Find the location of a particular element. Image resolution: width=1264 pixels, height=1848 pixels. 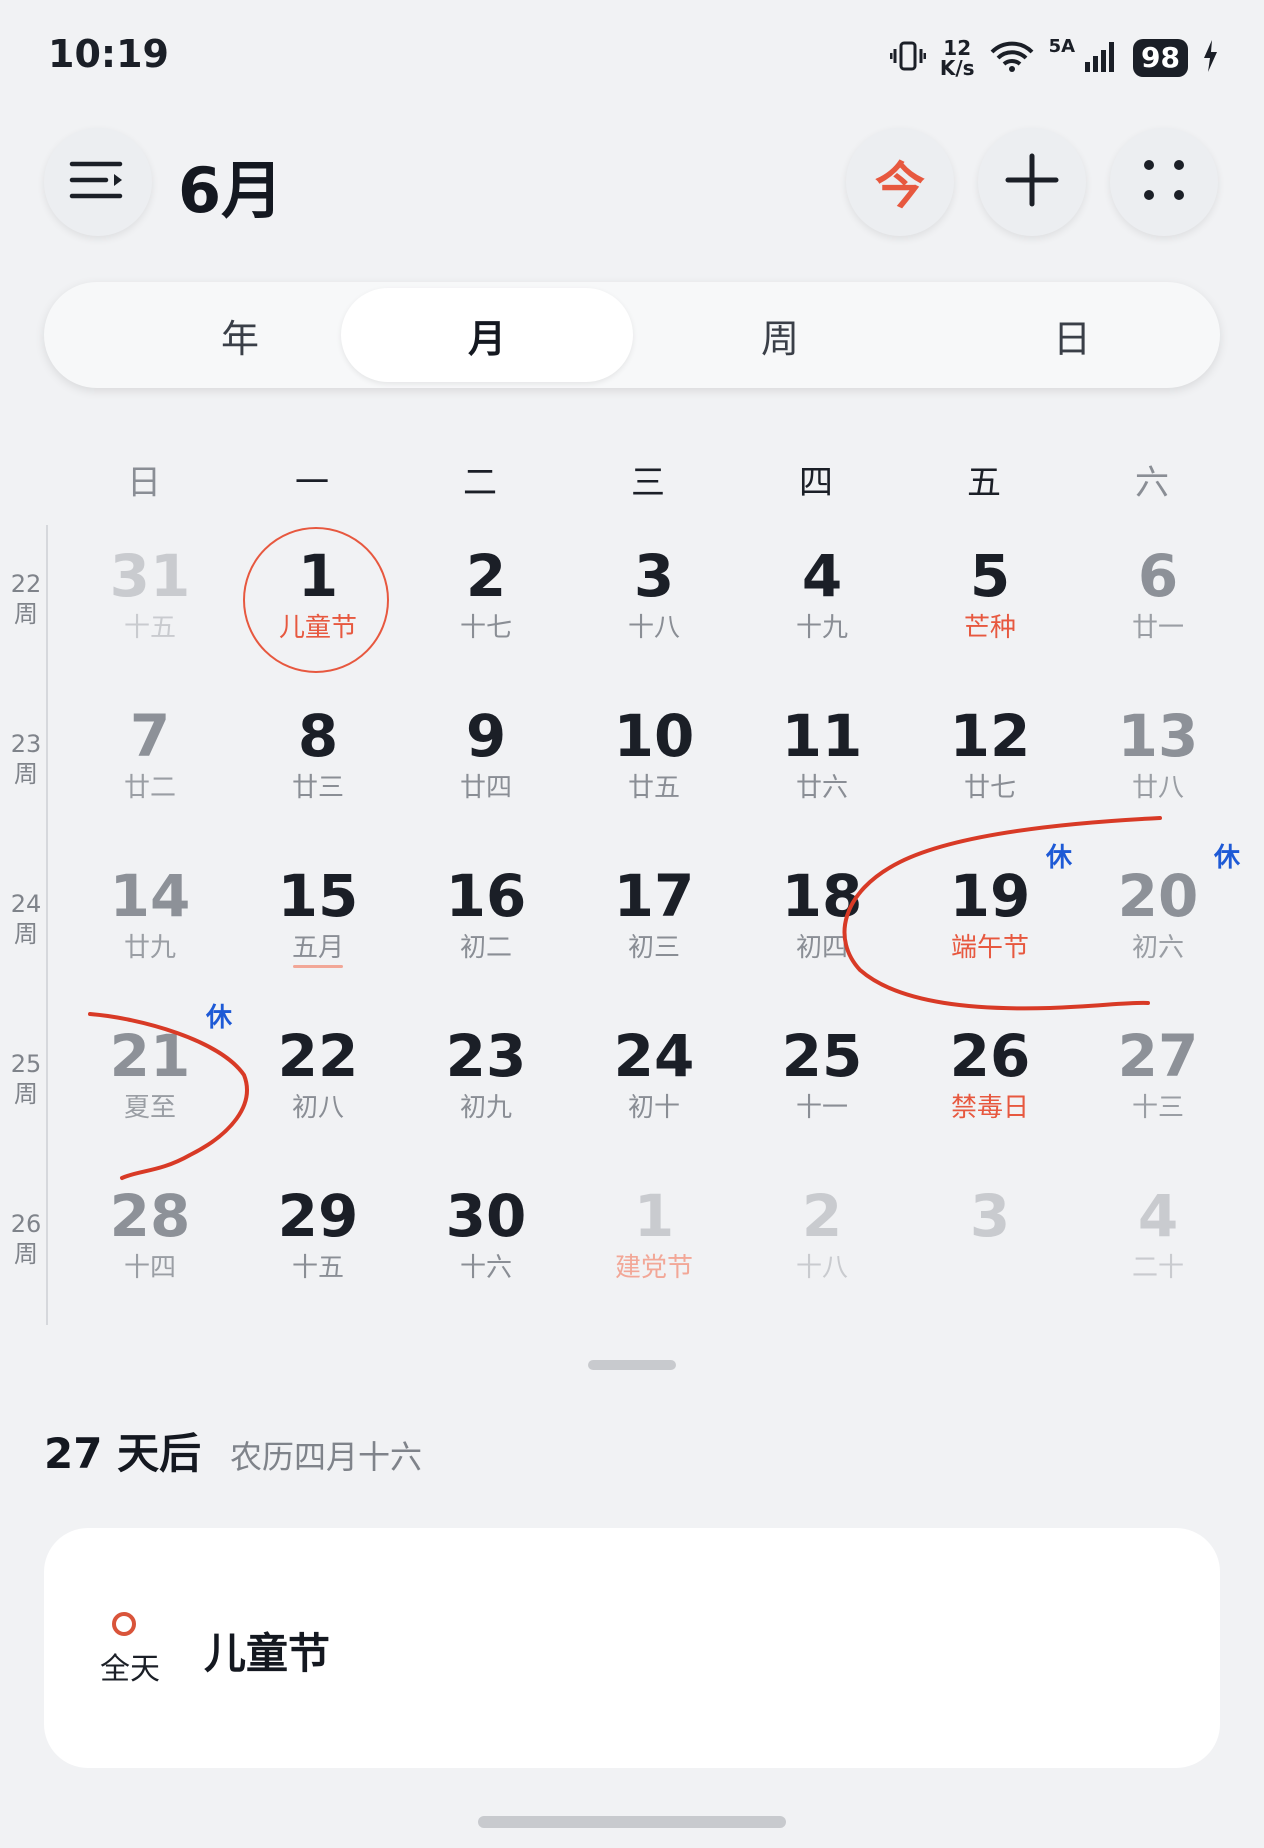

signal-icon is located at coordinates (1101, 58).